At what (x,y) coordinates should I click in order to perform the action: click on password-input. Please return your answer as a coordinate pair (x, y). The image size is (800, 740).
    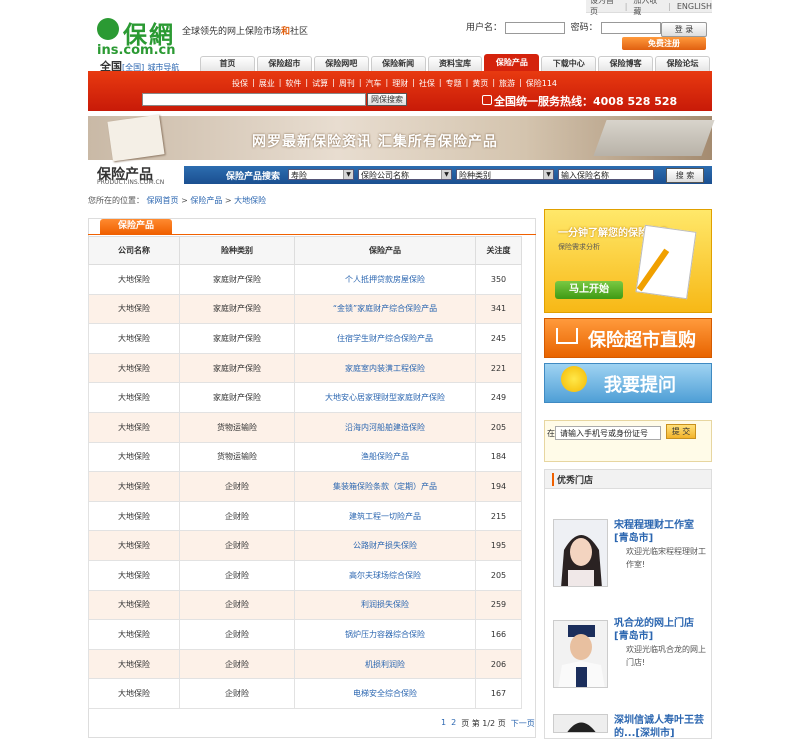
    Looking at the image, I should click on (630, 27).